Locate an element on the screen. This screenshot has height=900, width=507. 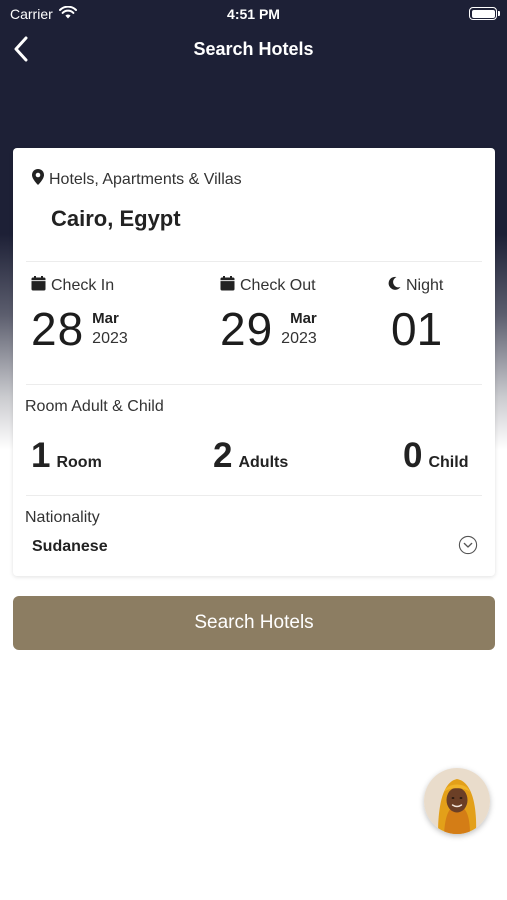
destination-type-label: Hotels, Apartments & Villas is located at coordinates (145, 179).